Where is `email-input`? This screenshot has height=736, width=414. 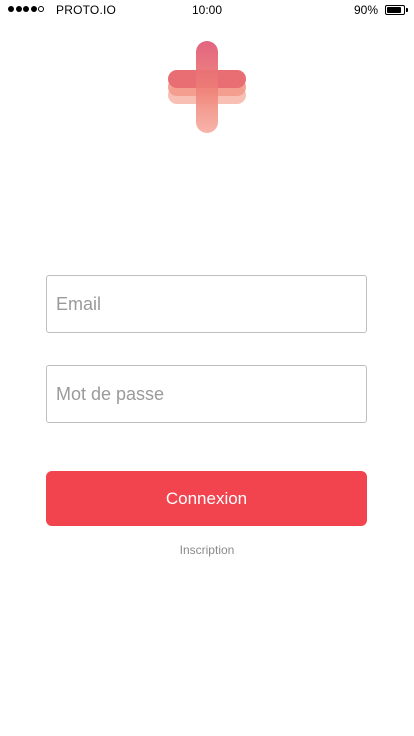
email-input is located at coordinates (206, 304).